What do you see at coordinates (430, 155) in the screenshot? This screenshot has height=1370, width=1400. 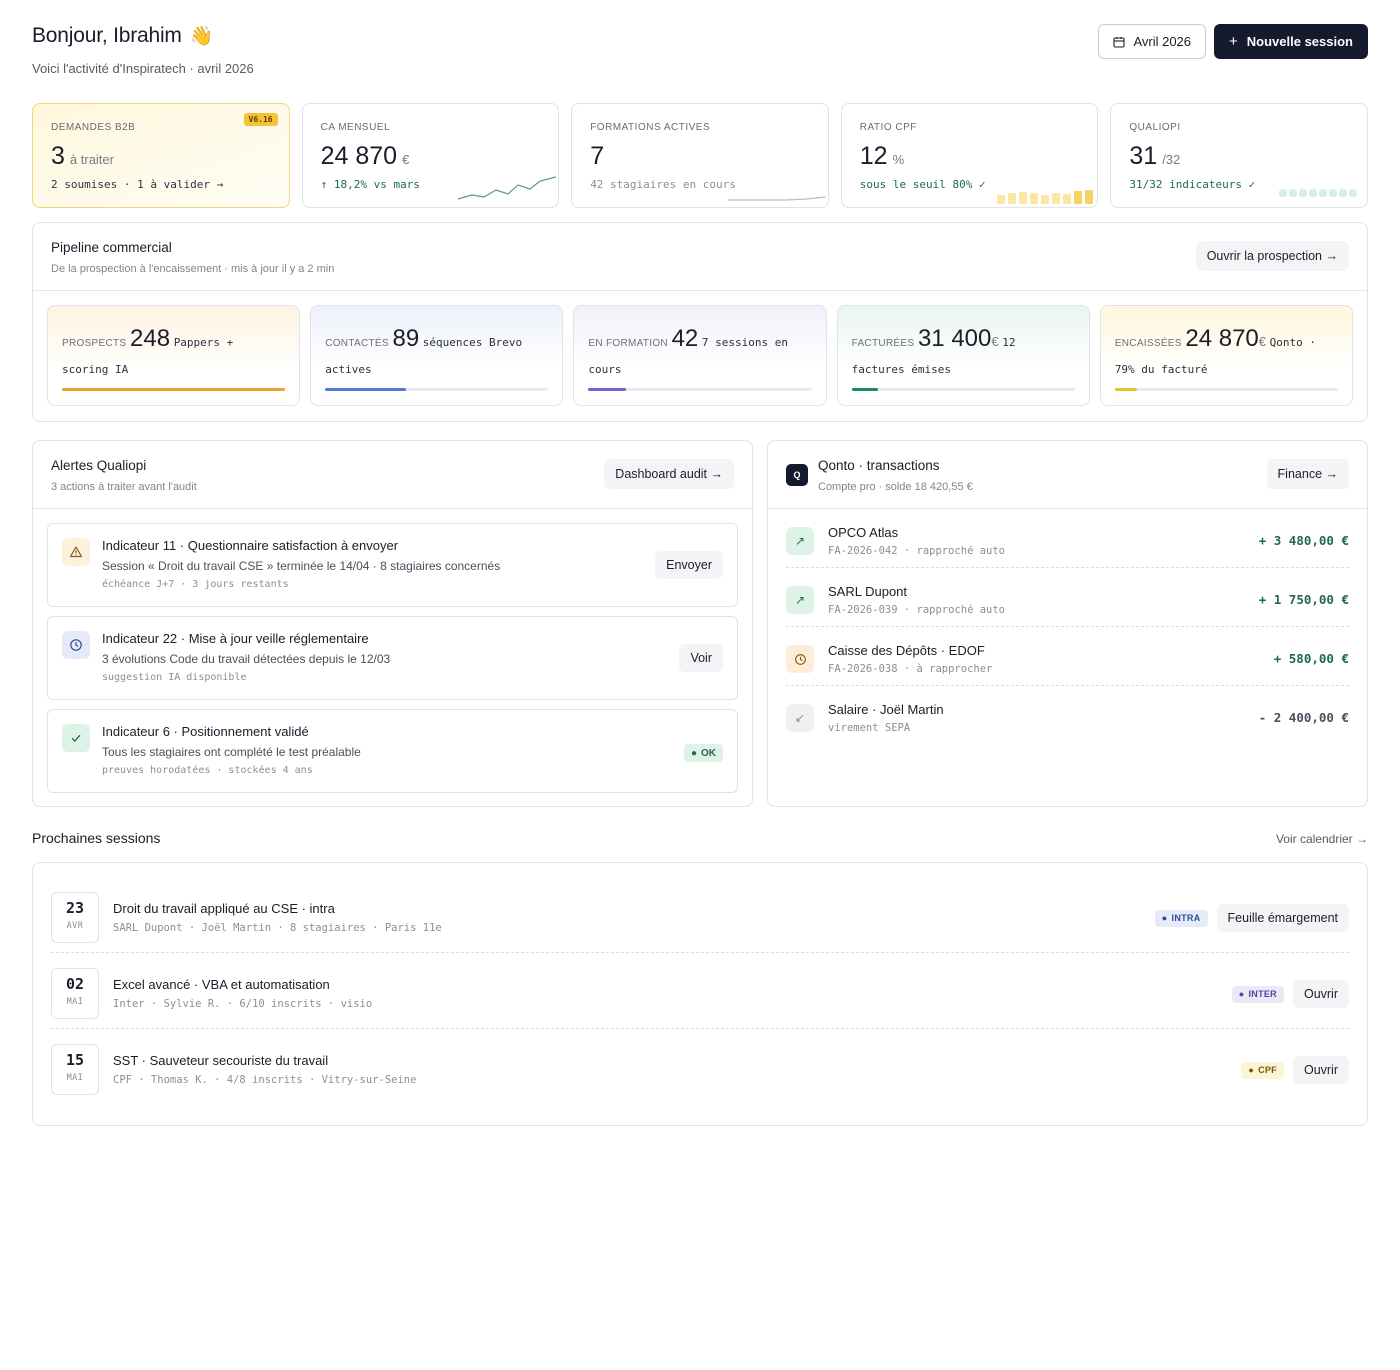 I see `kpi-card-ca-mensuel: CA MENSUEL 24 870 € ↑ 18,2% vs mars` at bounding box center [430, 155].